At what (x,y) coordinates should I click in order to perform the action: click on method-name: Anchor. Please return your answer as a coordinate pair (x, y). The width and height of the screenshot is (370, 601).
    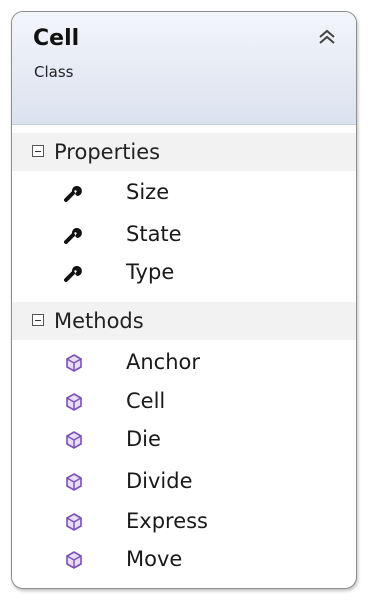
    Looking at the image, I should click on (163, 362).